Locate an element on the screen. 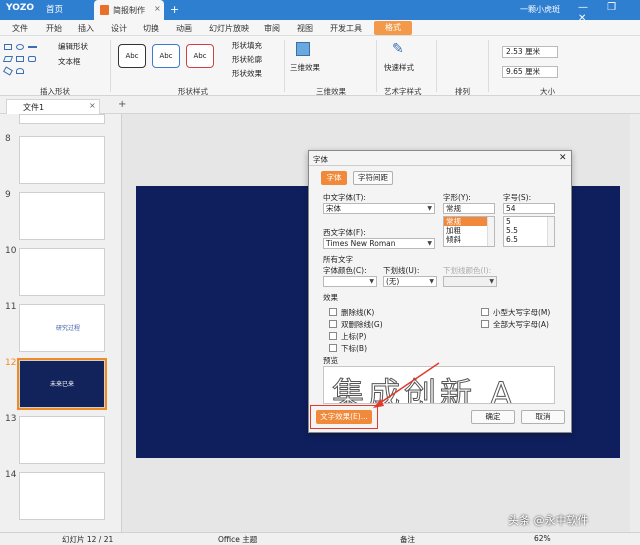 The width and height of the screenshot is (640, 545). superscript-checkbox is located at coordinates (333, 336).